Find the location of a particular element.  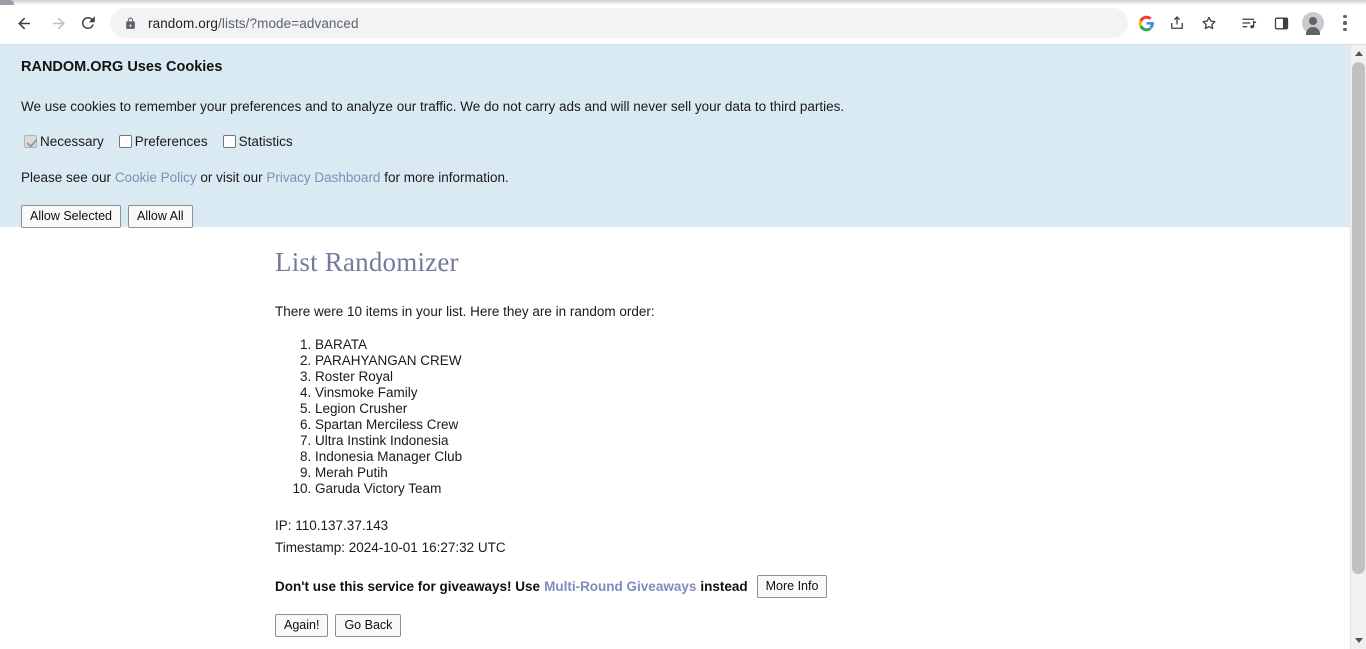

checkbox-statistics is located at coordinates (229, 141).